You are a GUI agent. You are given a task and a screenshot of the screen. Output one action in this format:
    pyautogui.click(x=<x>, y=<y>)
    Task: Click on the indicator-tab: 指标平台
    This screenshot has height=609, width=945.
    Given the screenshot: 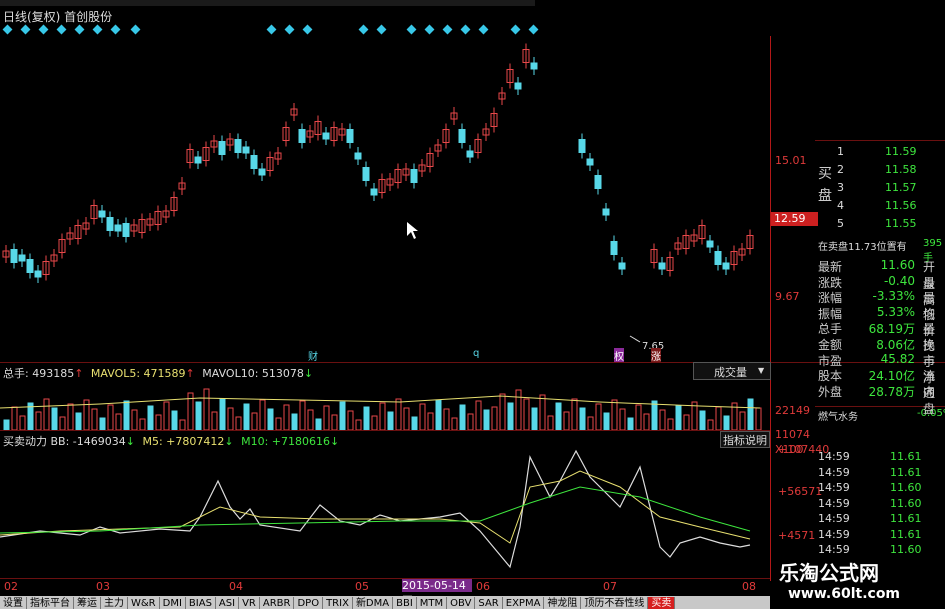 What is the action you would take?
    pyautogui.click(x=50, y=603)
    